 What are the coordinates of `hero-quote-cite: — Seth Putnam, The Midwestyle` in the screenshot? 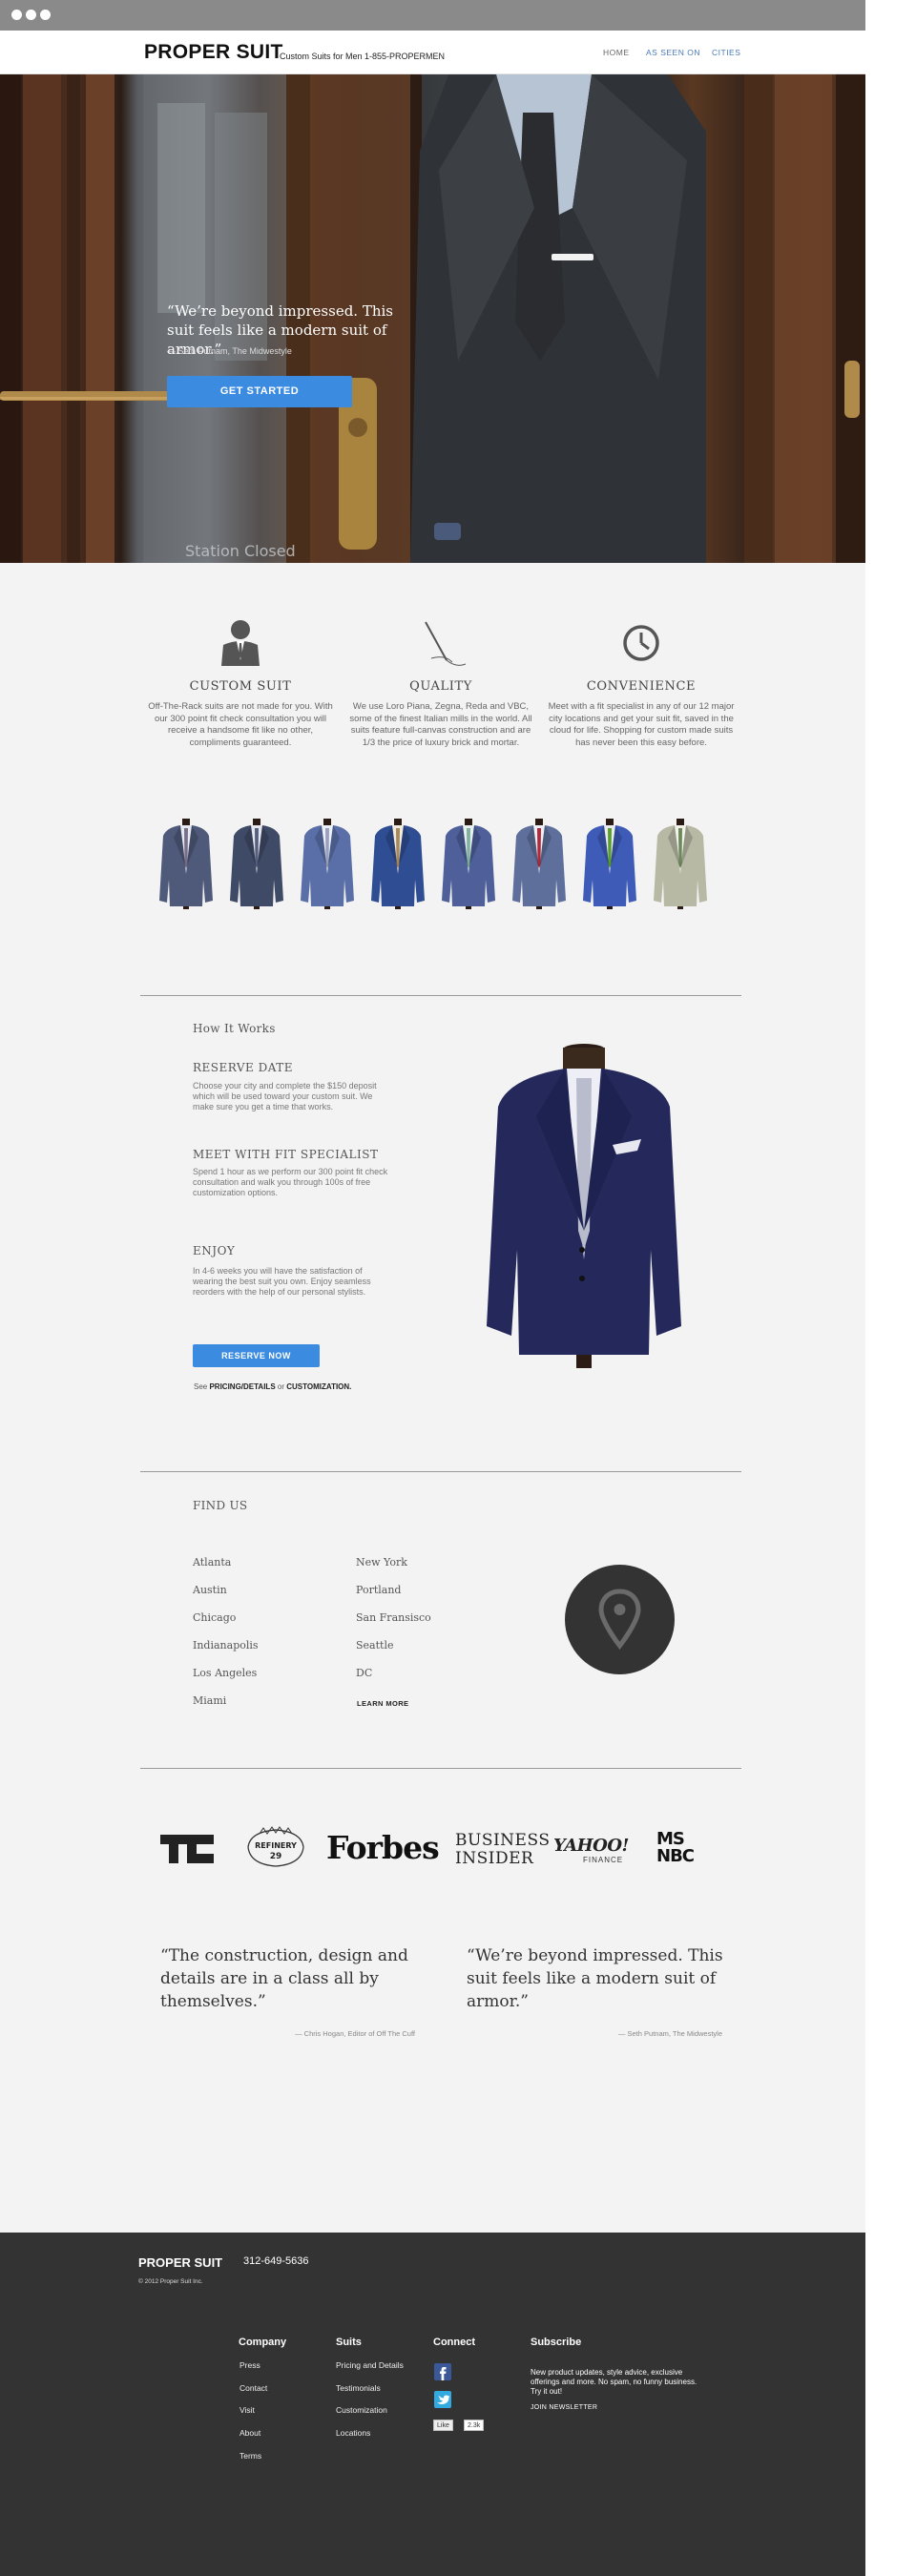 It's located at (230, 351).